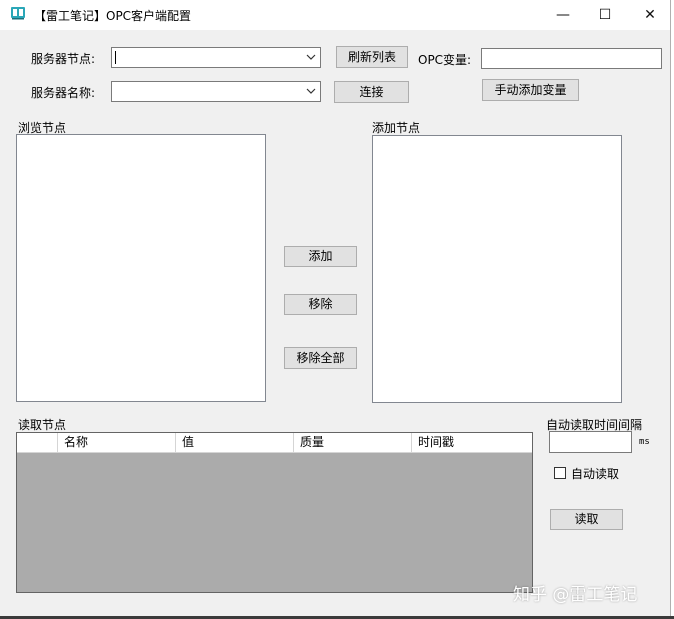 Image resolution: width=674 pixels, height=619 pixels. I want to click on added-nodes-label: 添加节点, so click(396, 128).